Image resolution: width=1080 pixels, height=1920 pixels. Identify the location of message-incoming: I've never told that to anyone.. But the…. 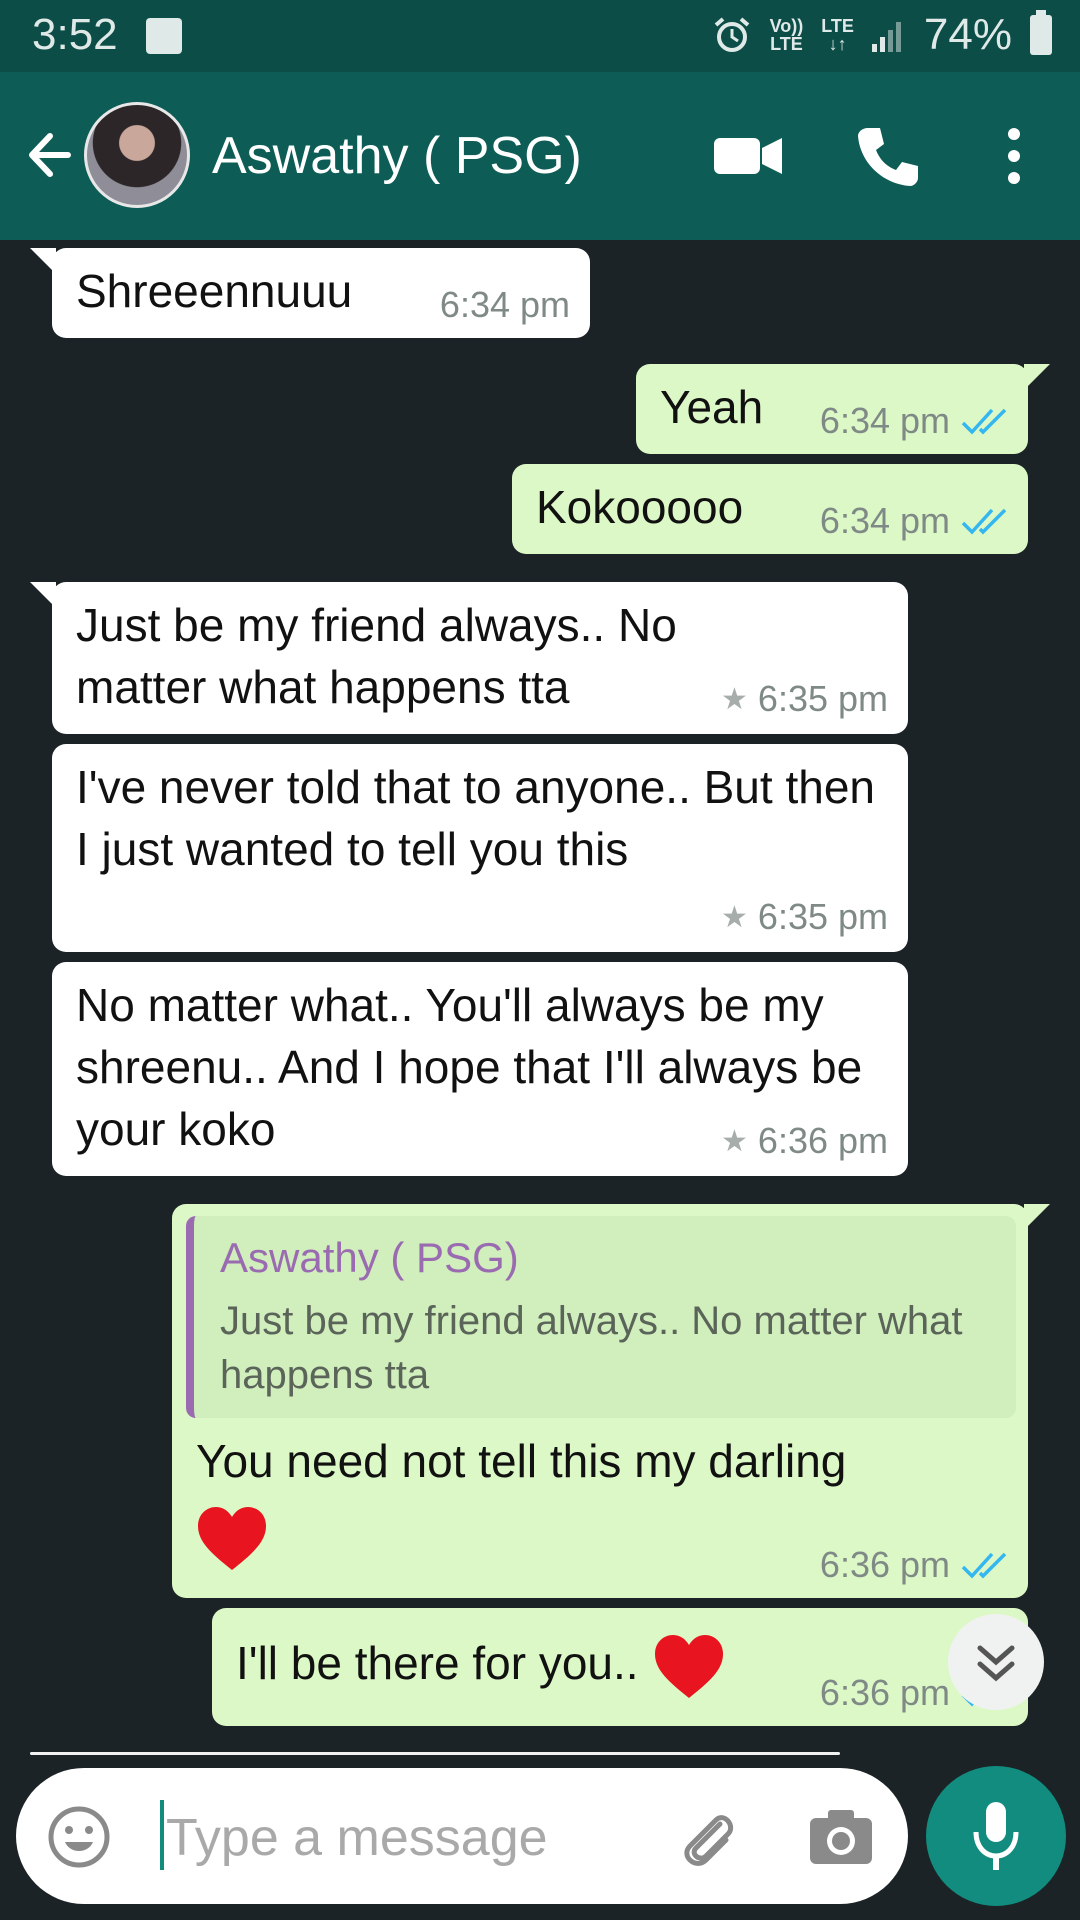
(480, 848).